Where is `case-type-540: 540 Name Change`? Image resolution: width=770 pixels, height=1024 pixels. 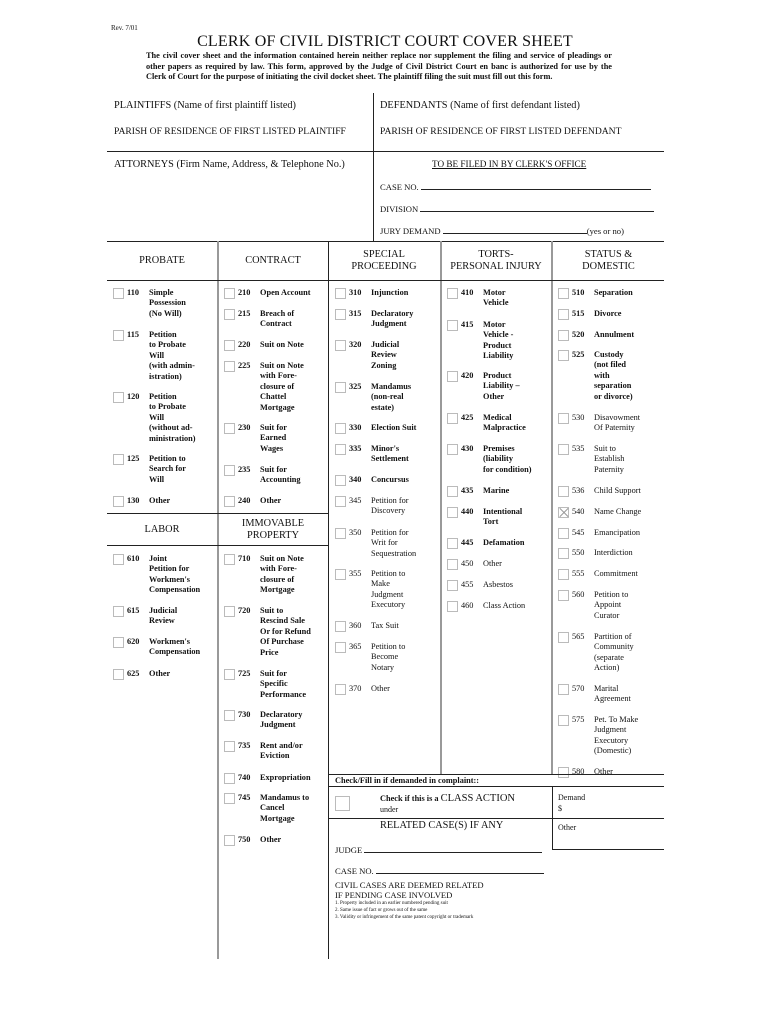
case-type-540: 540 Name Change is located at coordinates (599, 512).